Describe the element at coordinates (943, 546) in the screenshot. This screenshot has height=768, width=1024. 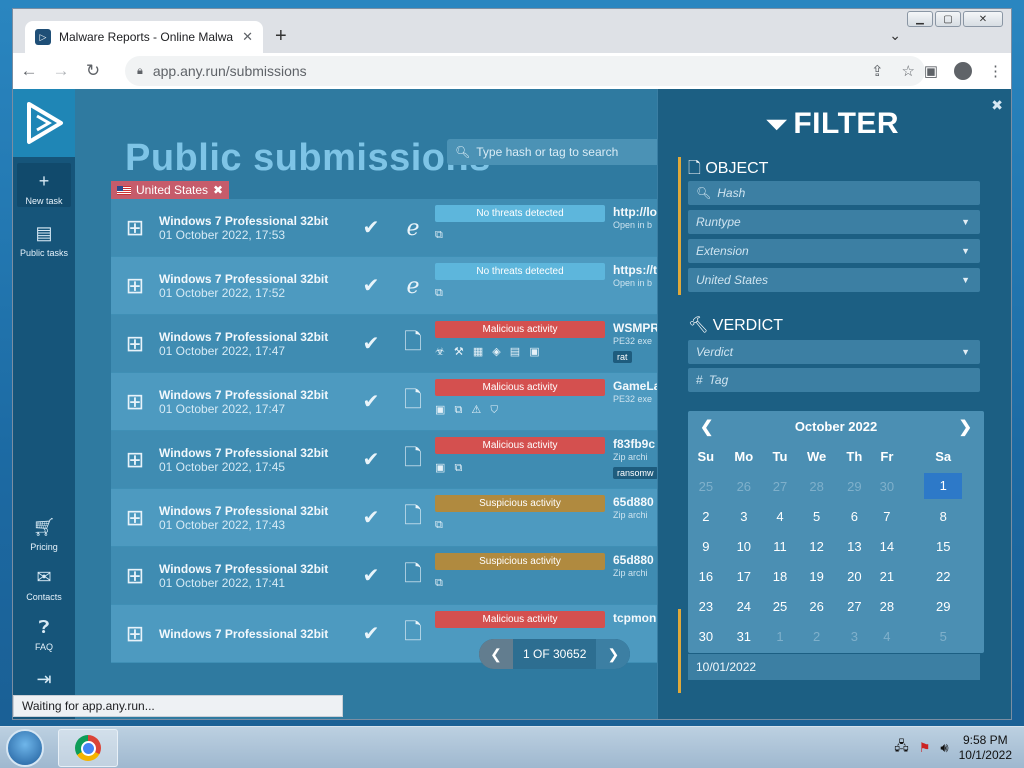
I see `calendar-day: 15` at that location.